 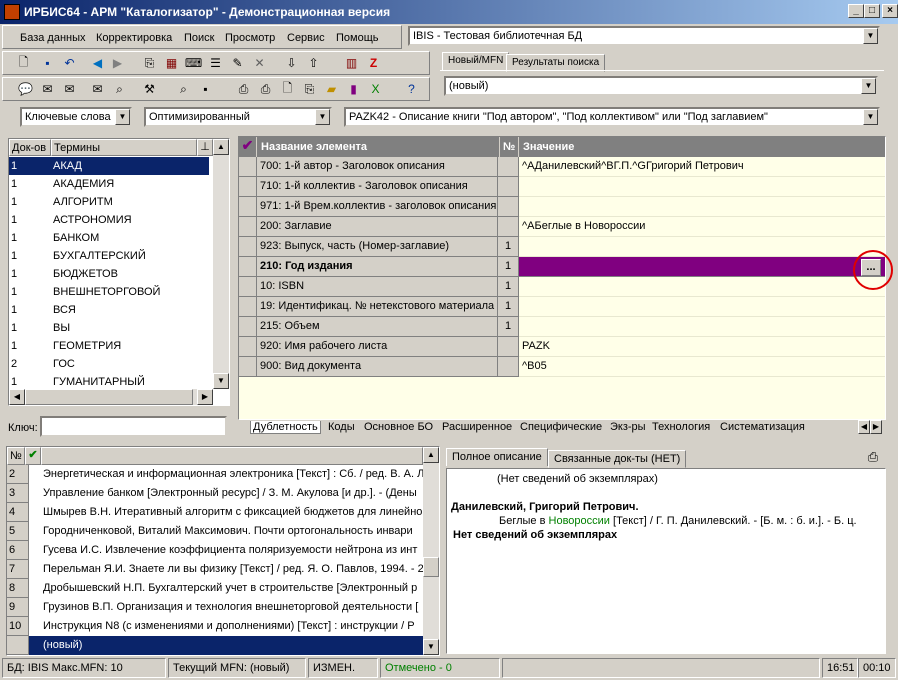 I want to click on books-icon: ▥, so click(x=351, y=63).